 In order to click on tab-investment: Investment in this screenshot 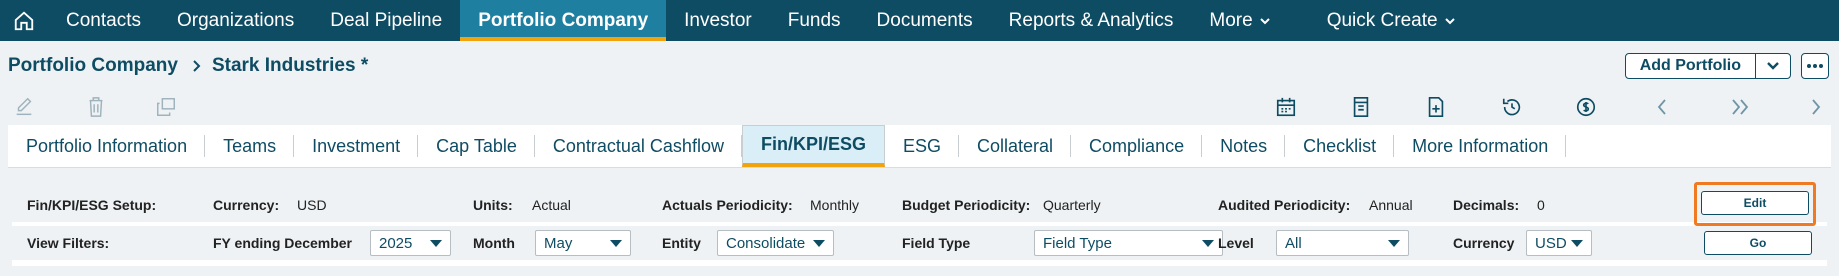, I will do `click(356, 146)`.